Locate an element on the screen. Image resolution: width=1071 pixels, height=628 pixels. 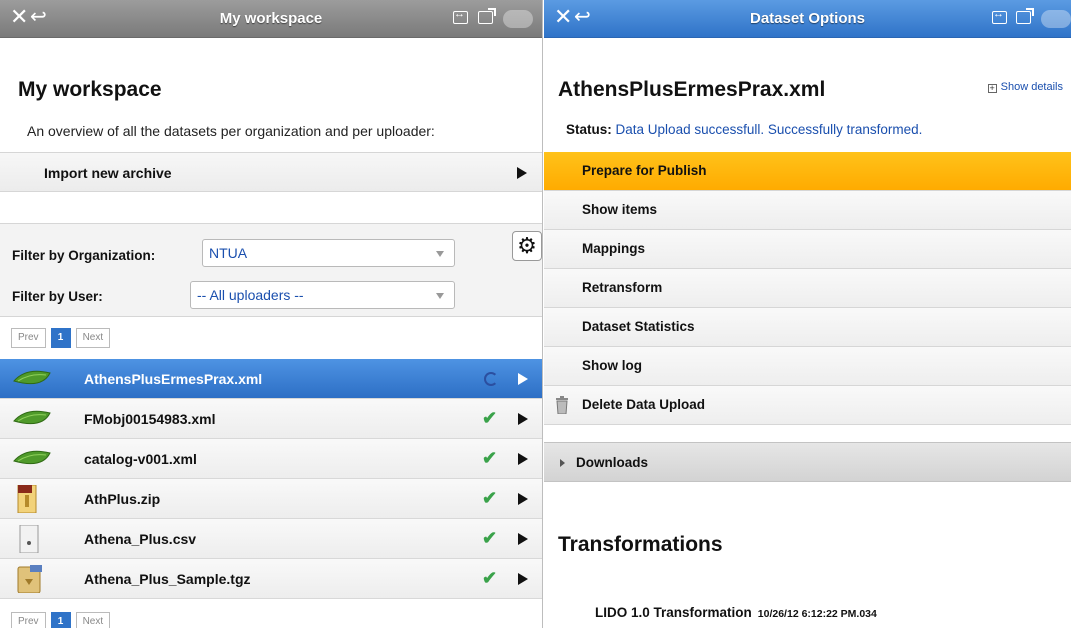
option-show-log: Show log is located at coordinates (807, 366).